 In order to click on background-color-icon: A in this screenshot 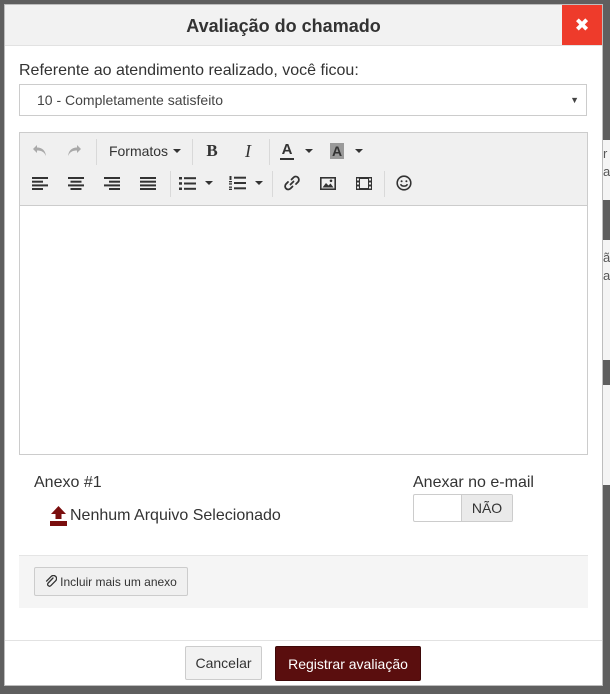, I will do `click(337, 151)`.